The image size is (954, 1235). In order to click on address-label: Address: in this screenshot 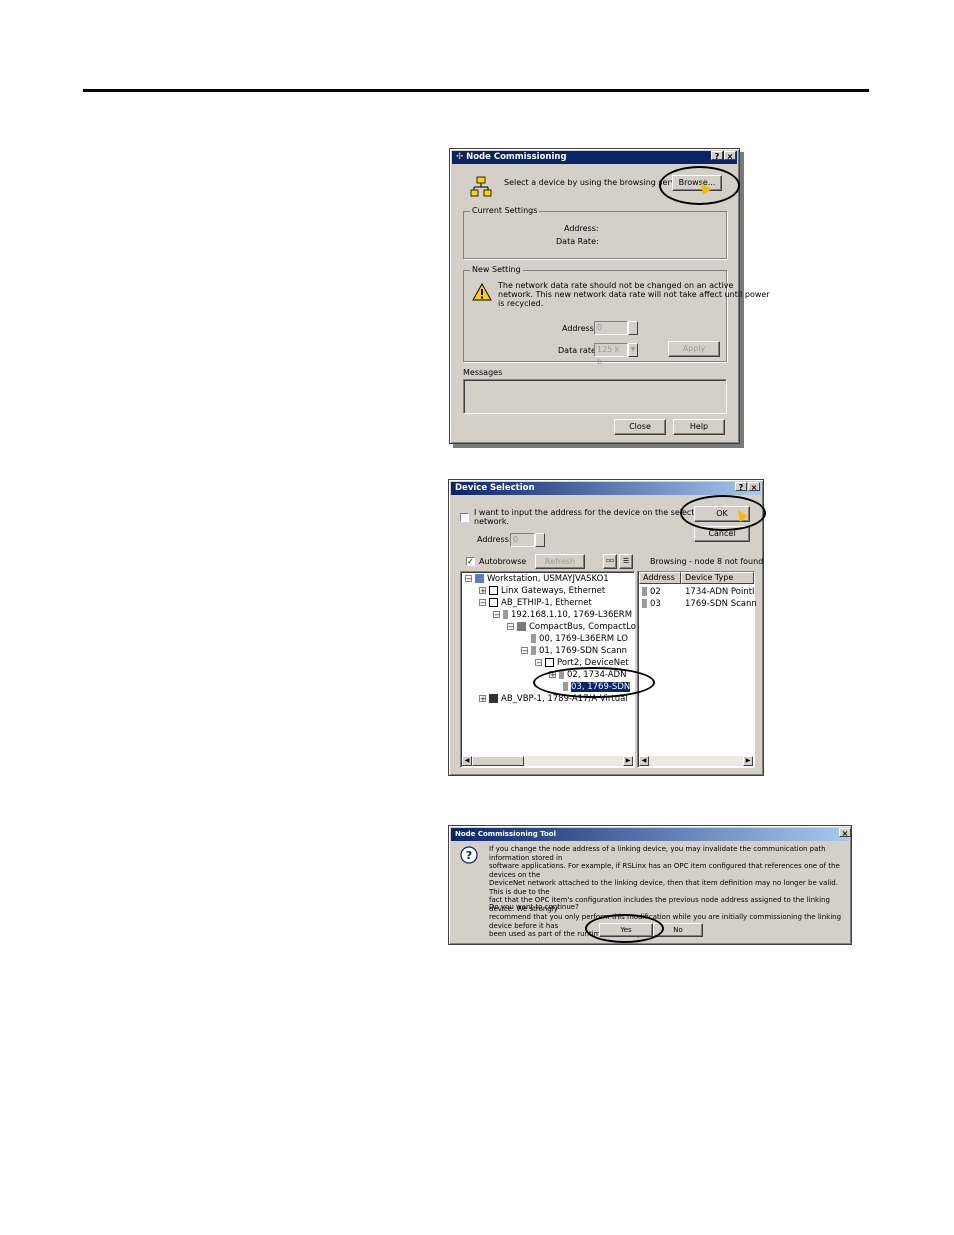, I will do `click(494, 539)`.